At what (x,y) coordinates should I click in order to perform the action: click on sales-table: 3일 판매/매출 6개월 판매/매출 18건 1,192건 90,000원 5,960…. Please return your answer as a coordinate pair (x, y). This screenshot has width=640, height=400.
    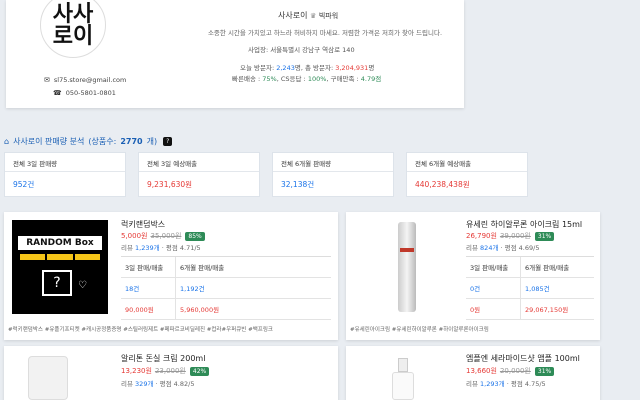
    Looking at the image, I should click on (226, 288).